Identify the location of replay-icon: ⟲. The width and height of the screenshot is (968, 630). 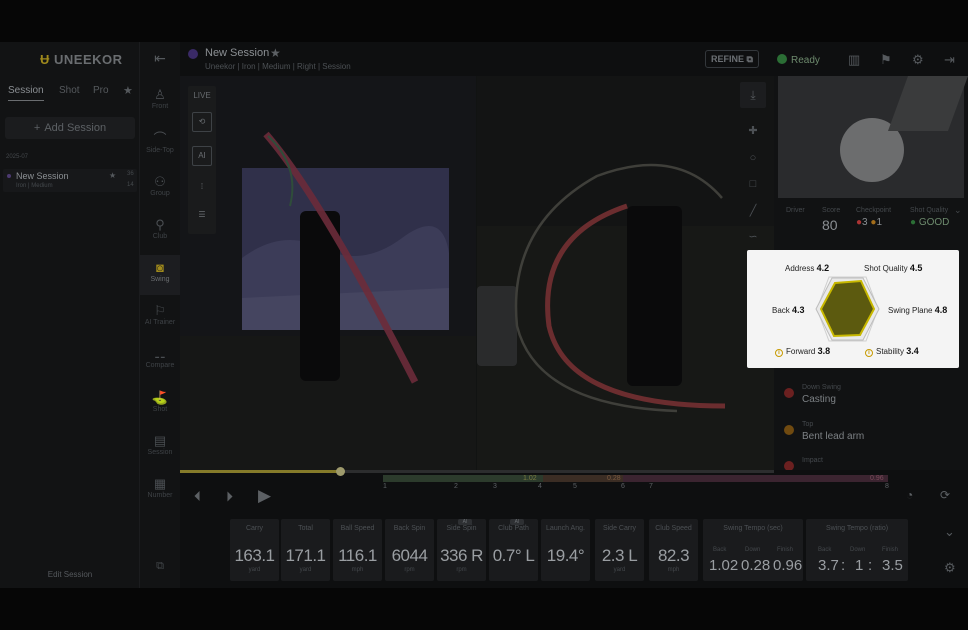
(202, 122).